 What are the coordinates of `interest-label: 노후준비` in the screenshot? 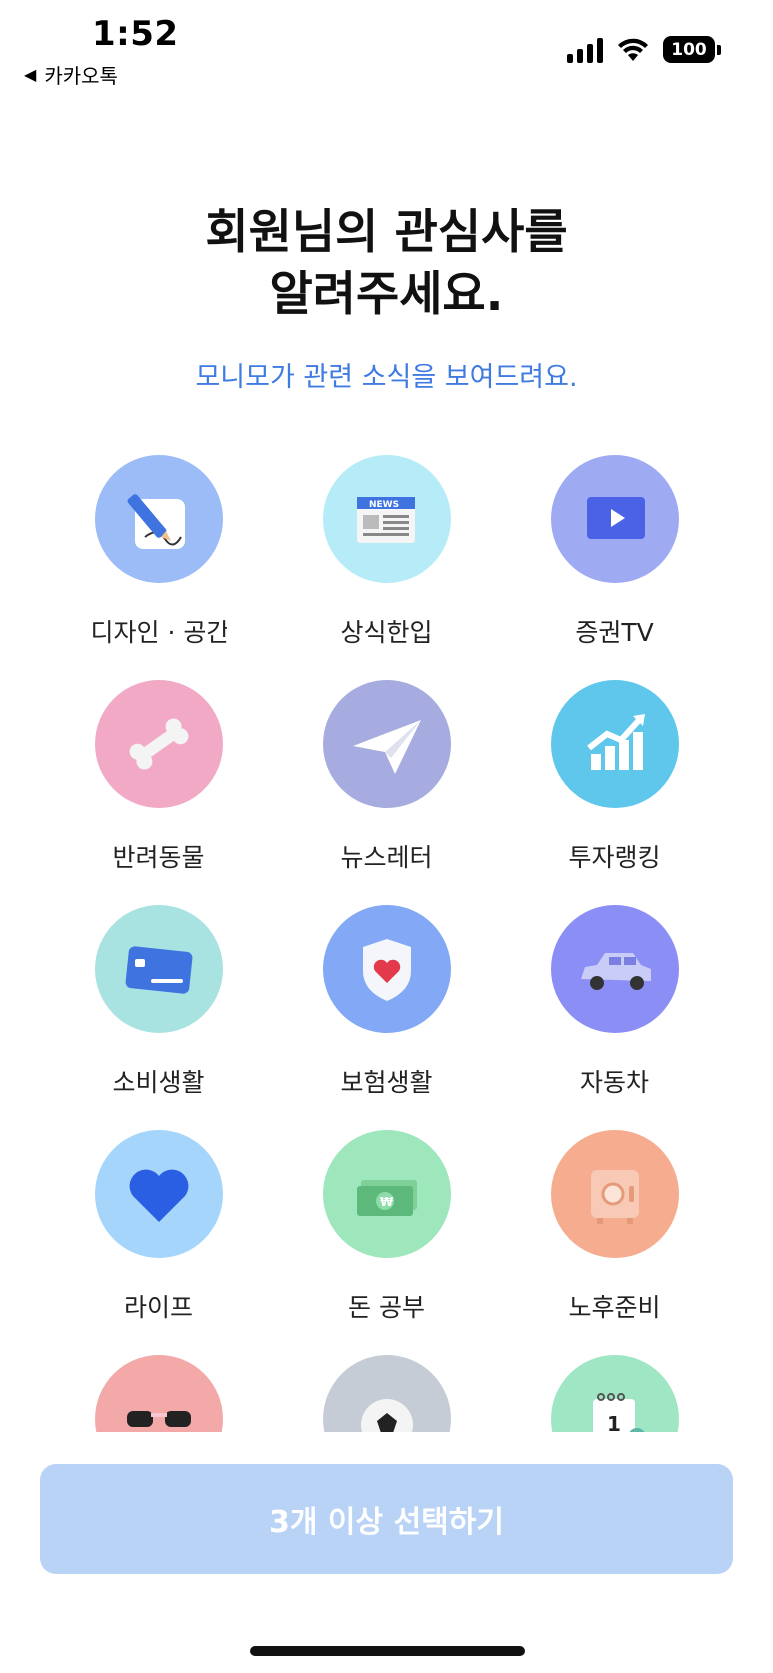 It's located at (614, 1307).